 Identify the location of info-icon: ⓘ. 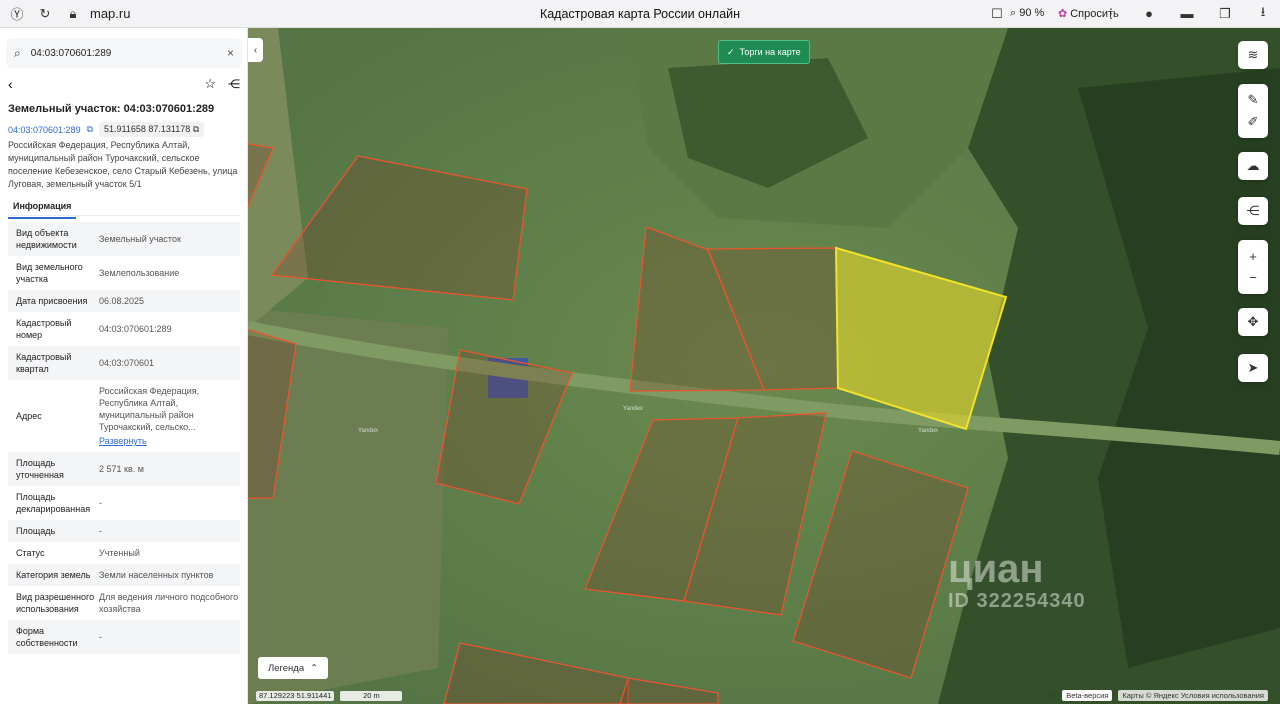
(1053, 695).